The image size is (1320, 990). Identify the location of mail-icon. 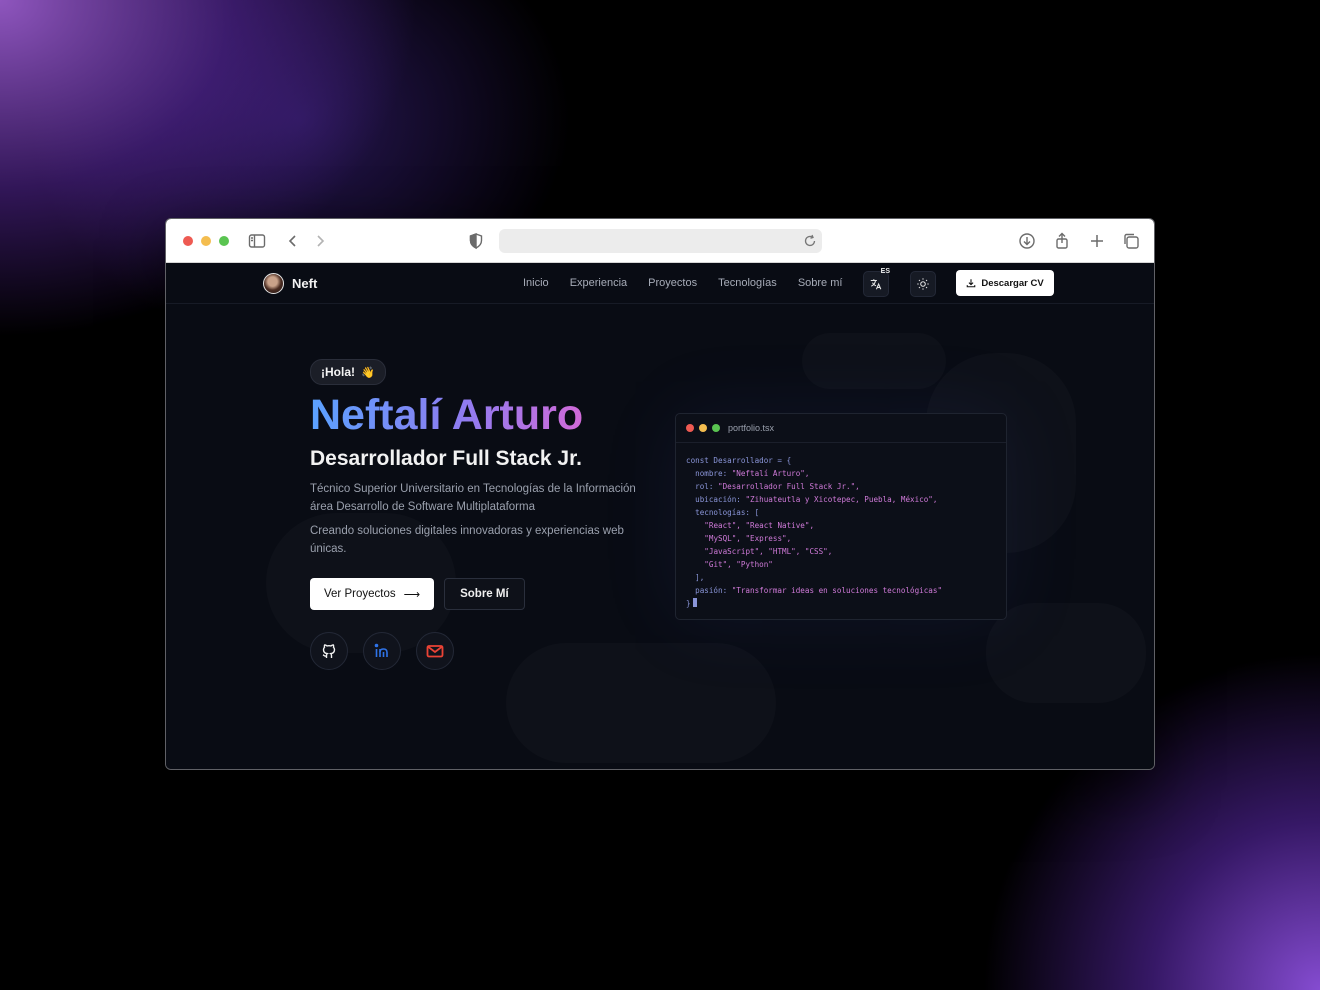
(435, 651).